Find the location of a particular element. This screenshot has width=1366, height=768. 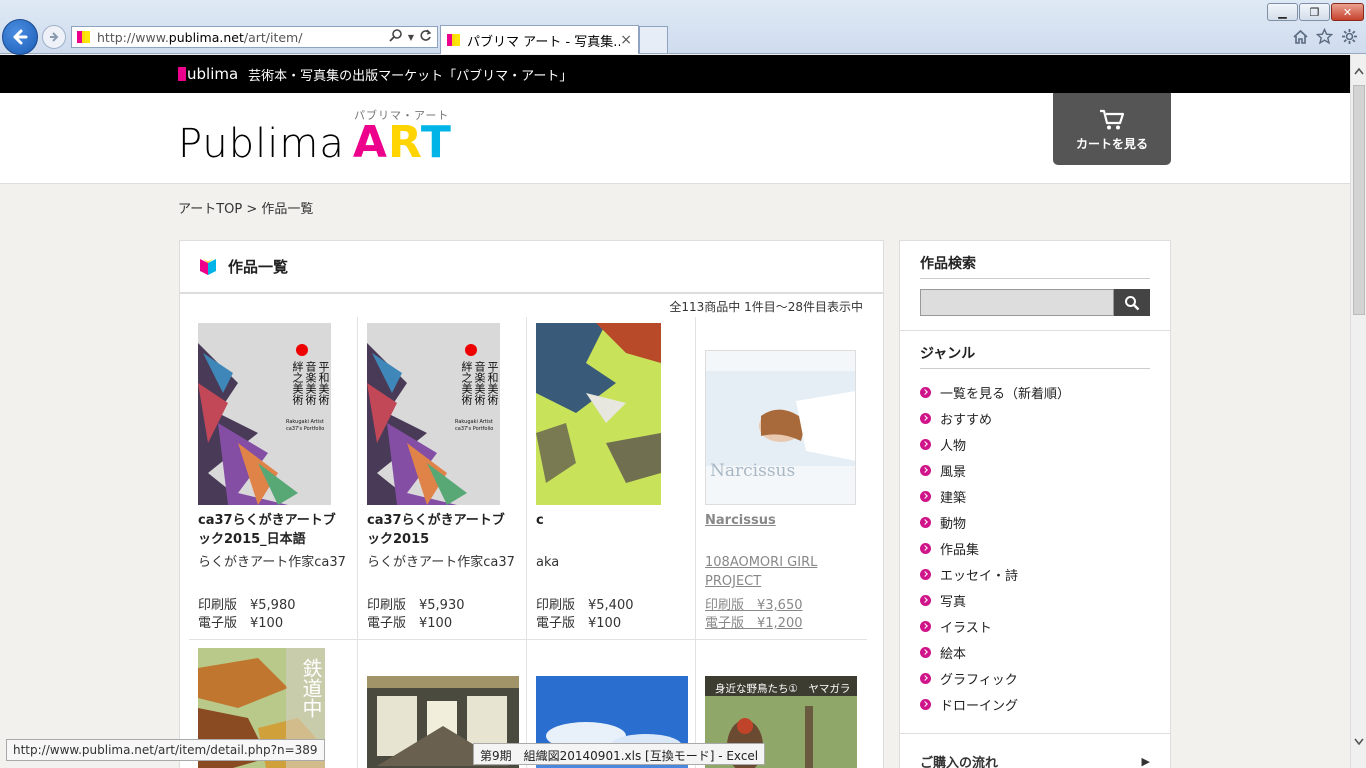

list-item: c aka 印刷版 ¥5,400 電子版 ¥100 is located at coordinates (611, 478).